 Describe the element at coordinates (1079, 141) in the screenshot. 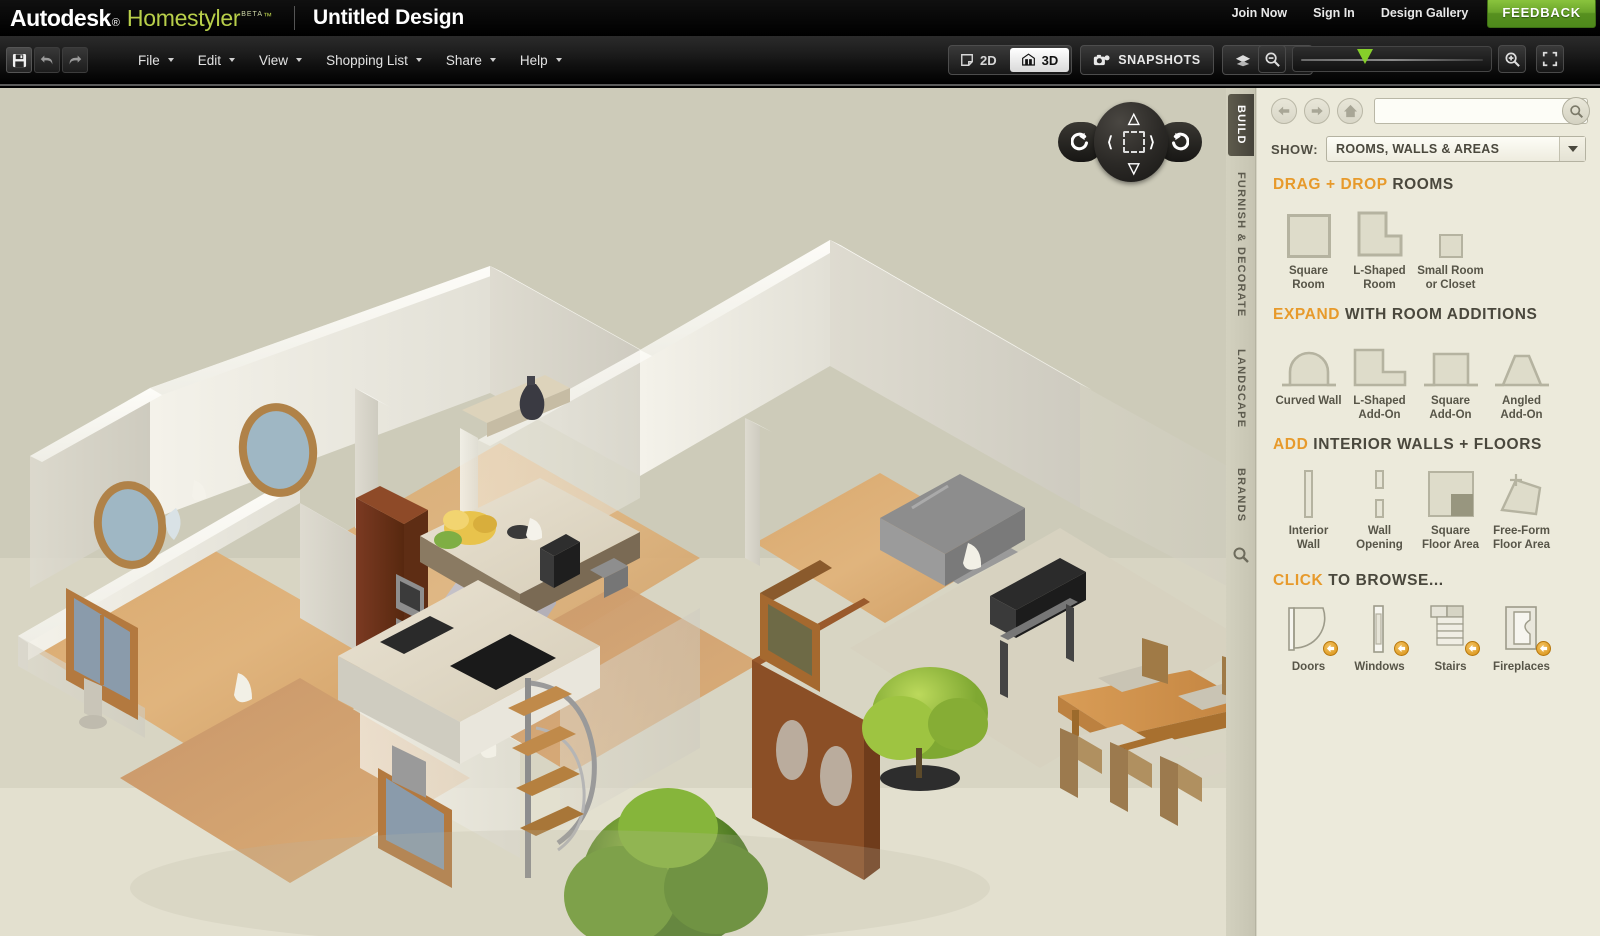

I see `rotate-left-icon` at that location.